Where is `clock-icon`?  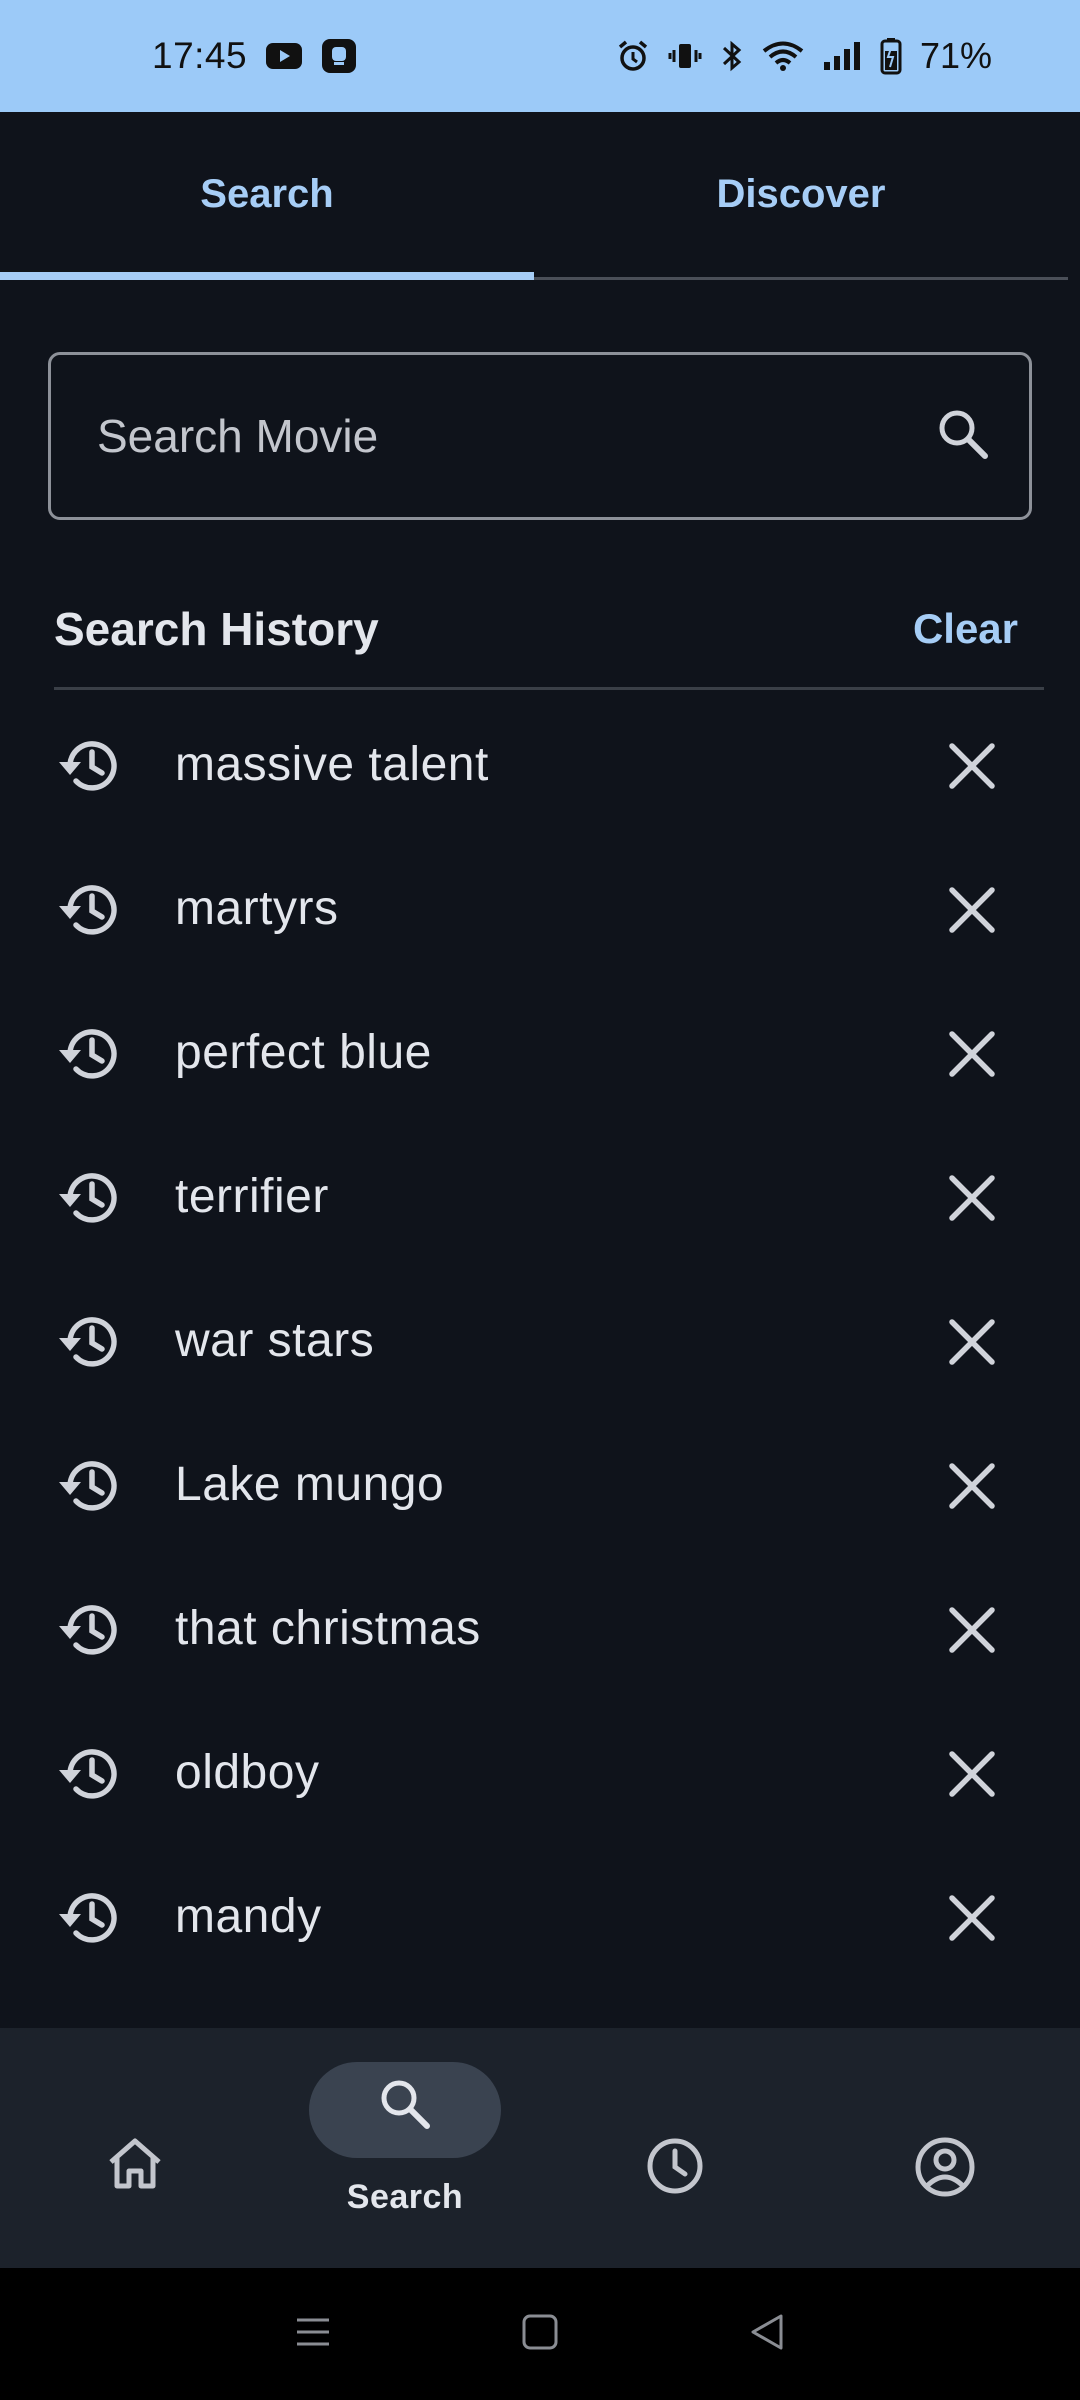 clock-icon is located at coordinates (675, 2168).